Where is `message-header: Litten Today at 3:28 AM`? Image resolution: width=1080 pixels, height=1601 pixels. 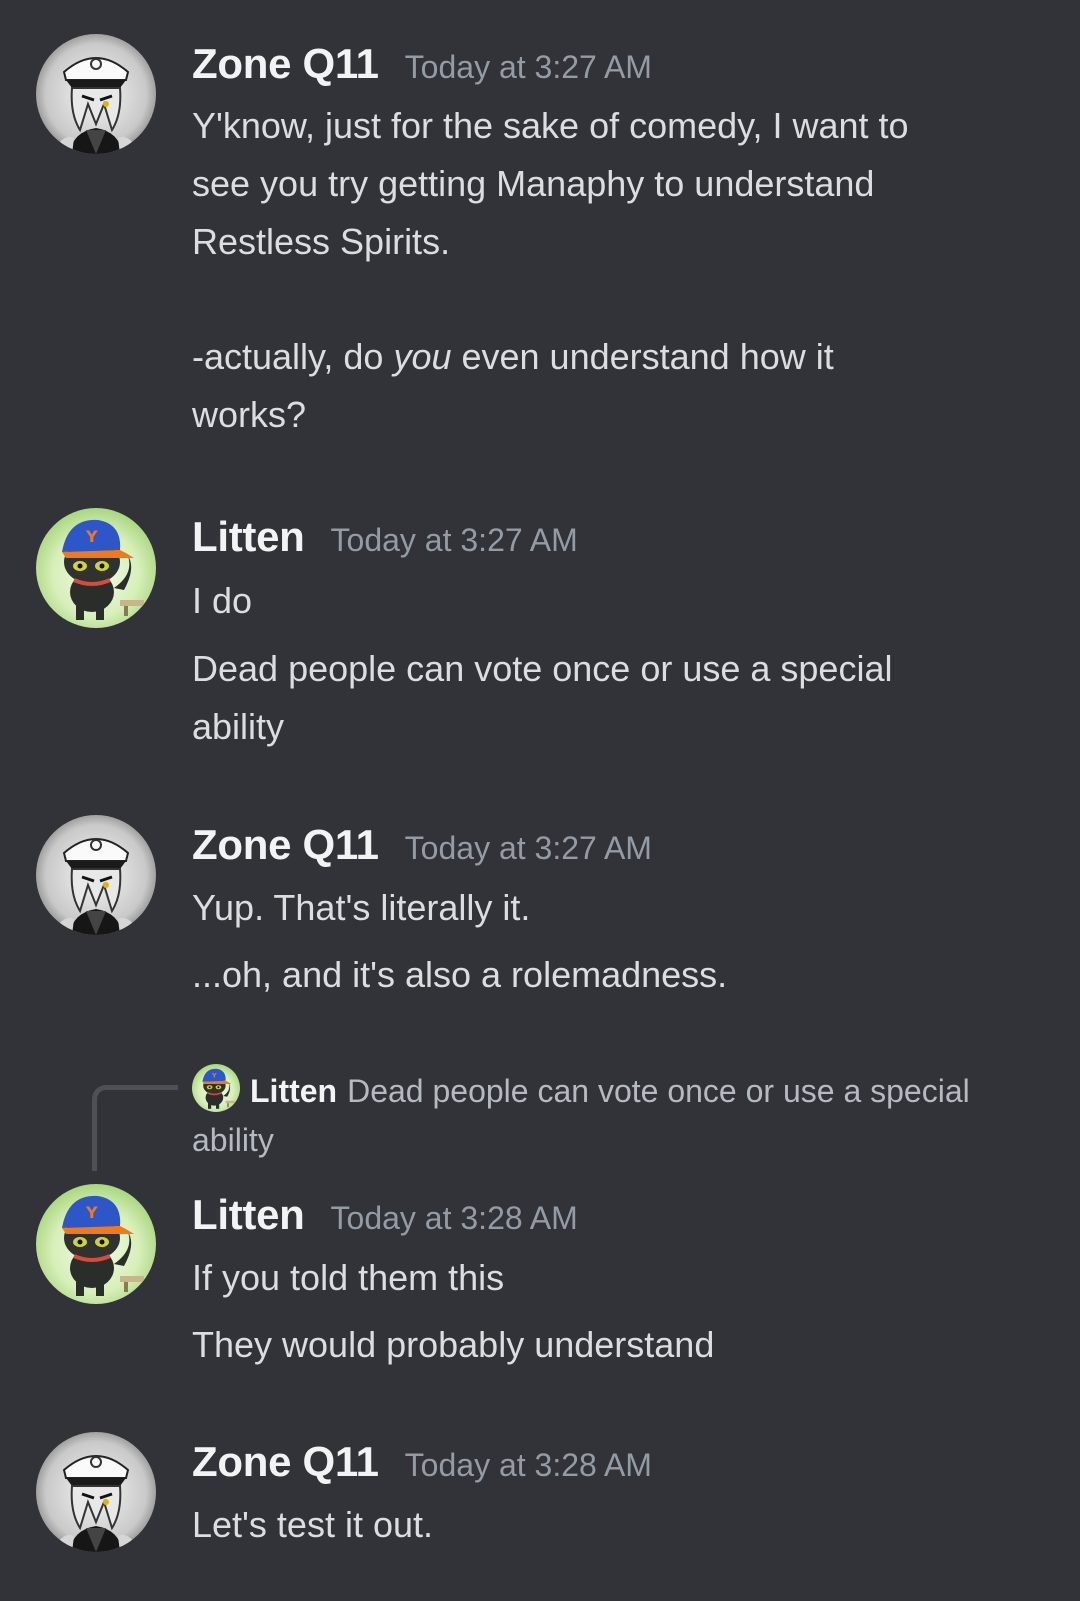
message-header: Litten Today at 3:28 AM is located at coordinates (385, 1215).